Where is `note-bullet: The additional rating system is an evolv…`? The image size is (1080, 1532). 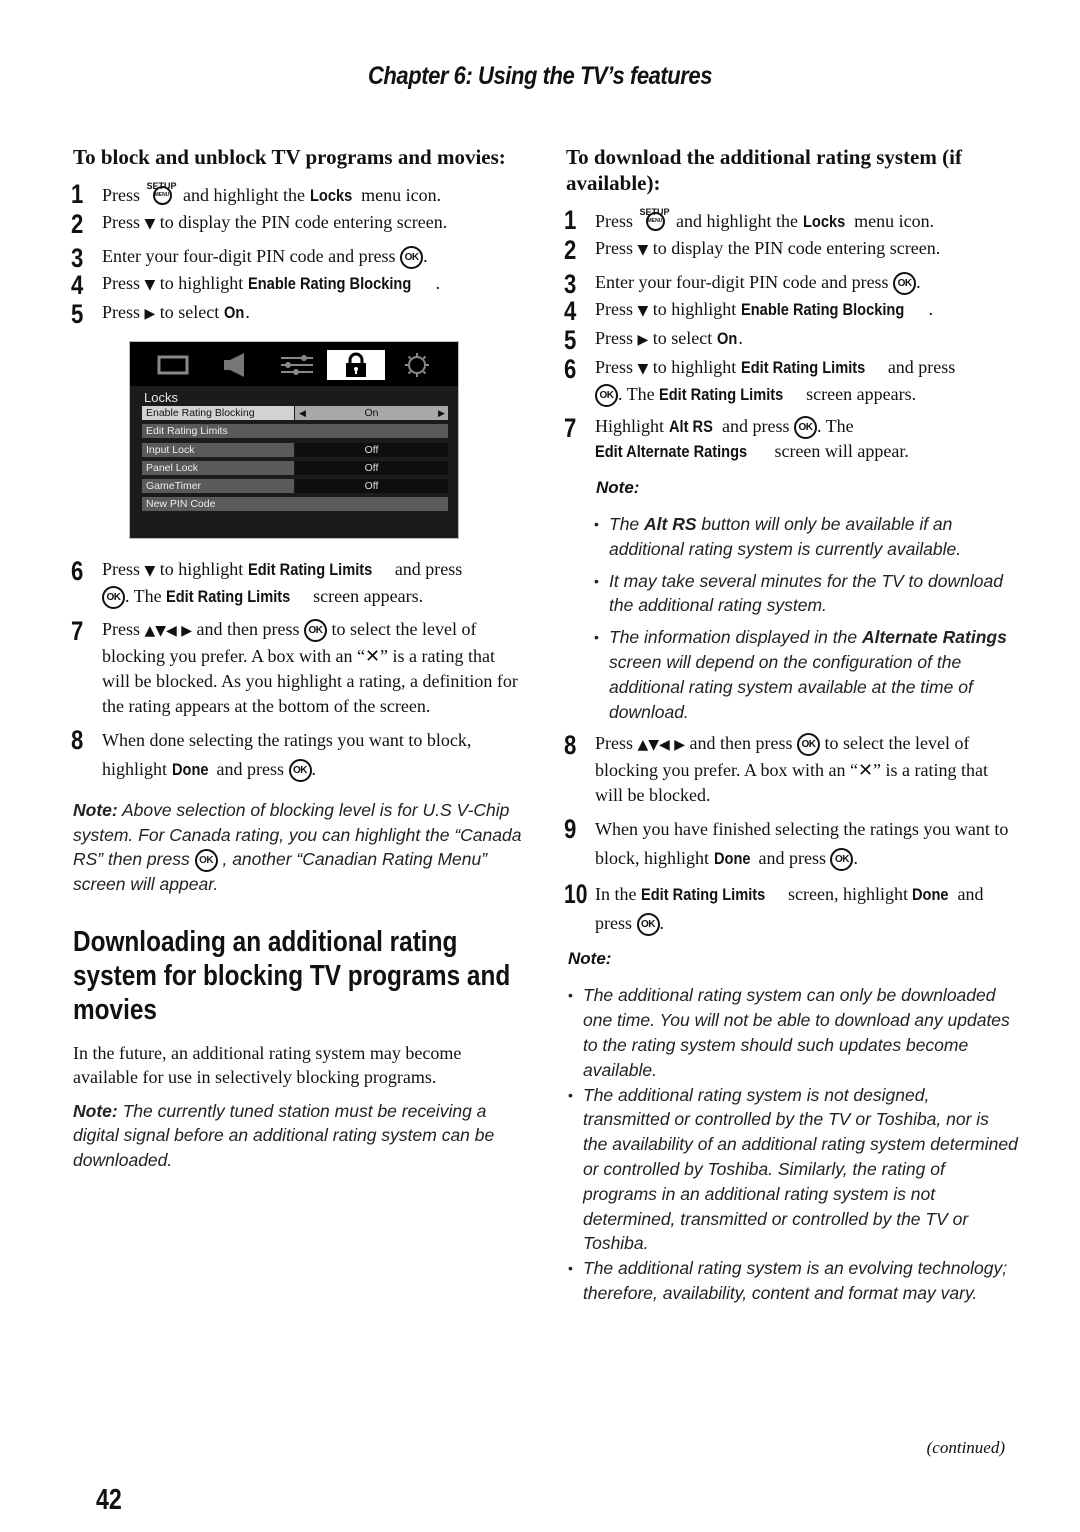
note-bullet: The additional rating system is an evolv… is located at coordinates (793, 1281).